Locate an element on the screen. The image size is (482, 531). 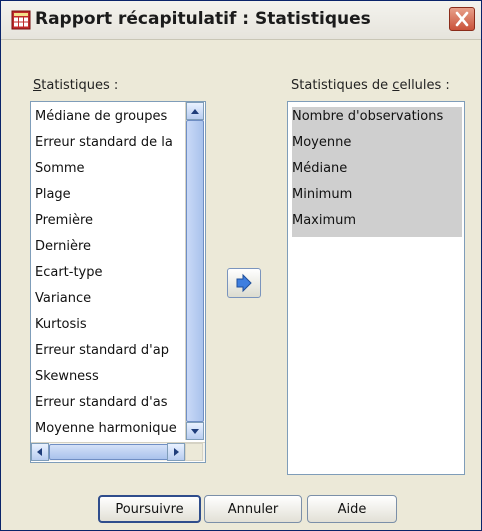
scroll-right-button is located at coordinates (176, 452).